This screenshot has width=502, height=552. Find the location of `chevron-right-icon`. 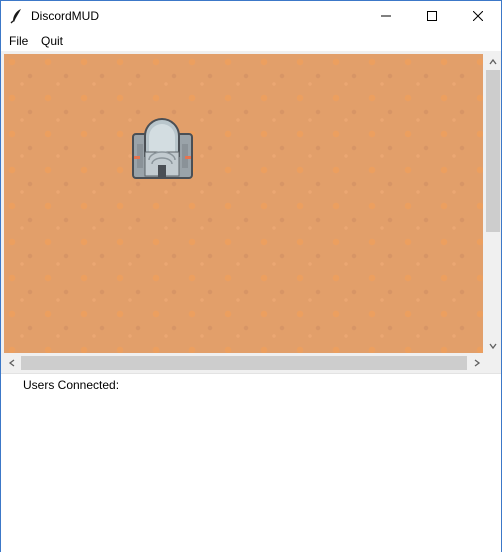

chevron-right-icon is located at coordinates (477, 363).